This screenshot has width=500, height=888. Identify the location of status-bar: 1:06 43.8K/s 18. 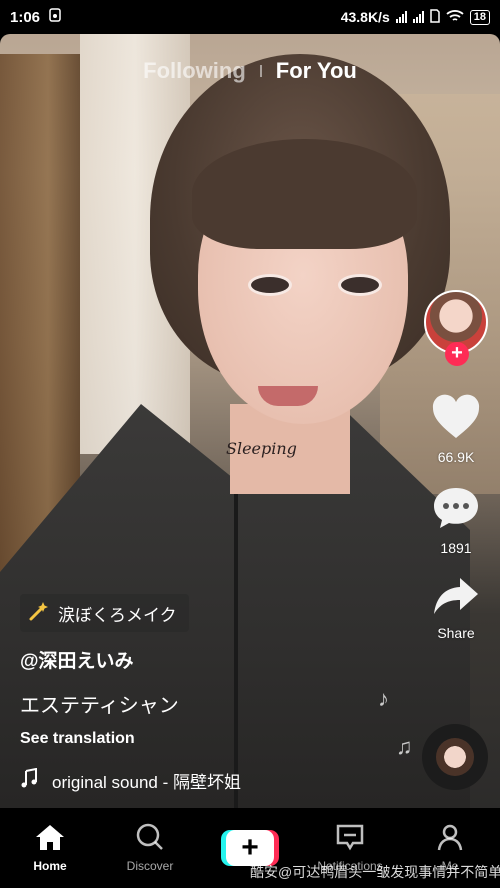
(250, 17).